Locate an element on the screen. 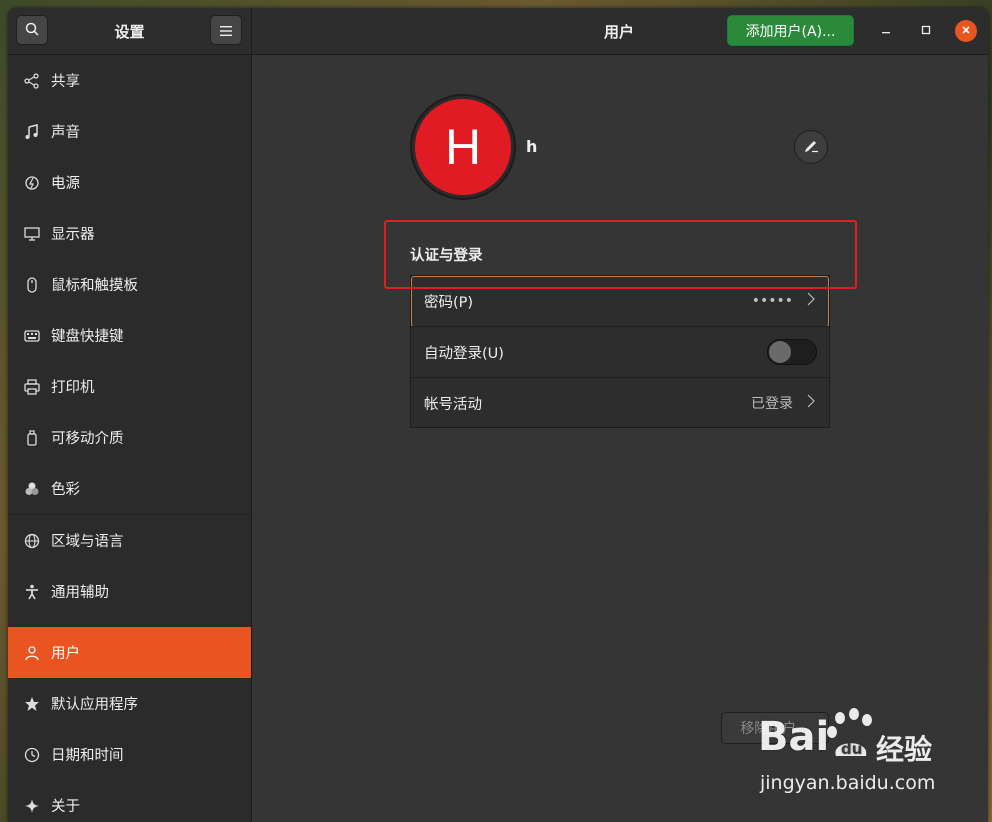 The width and height of the screenshot is (992, 822). search-button is located at coordinates (32, 30).